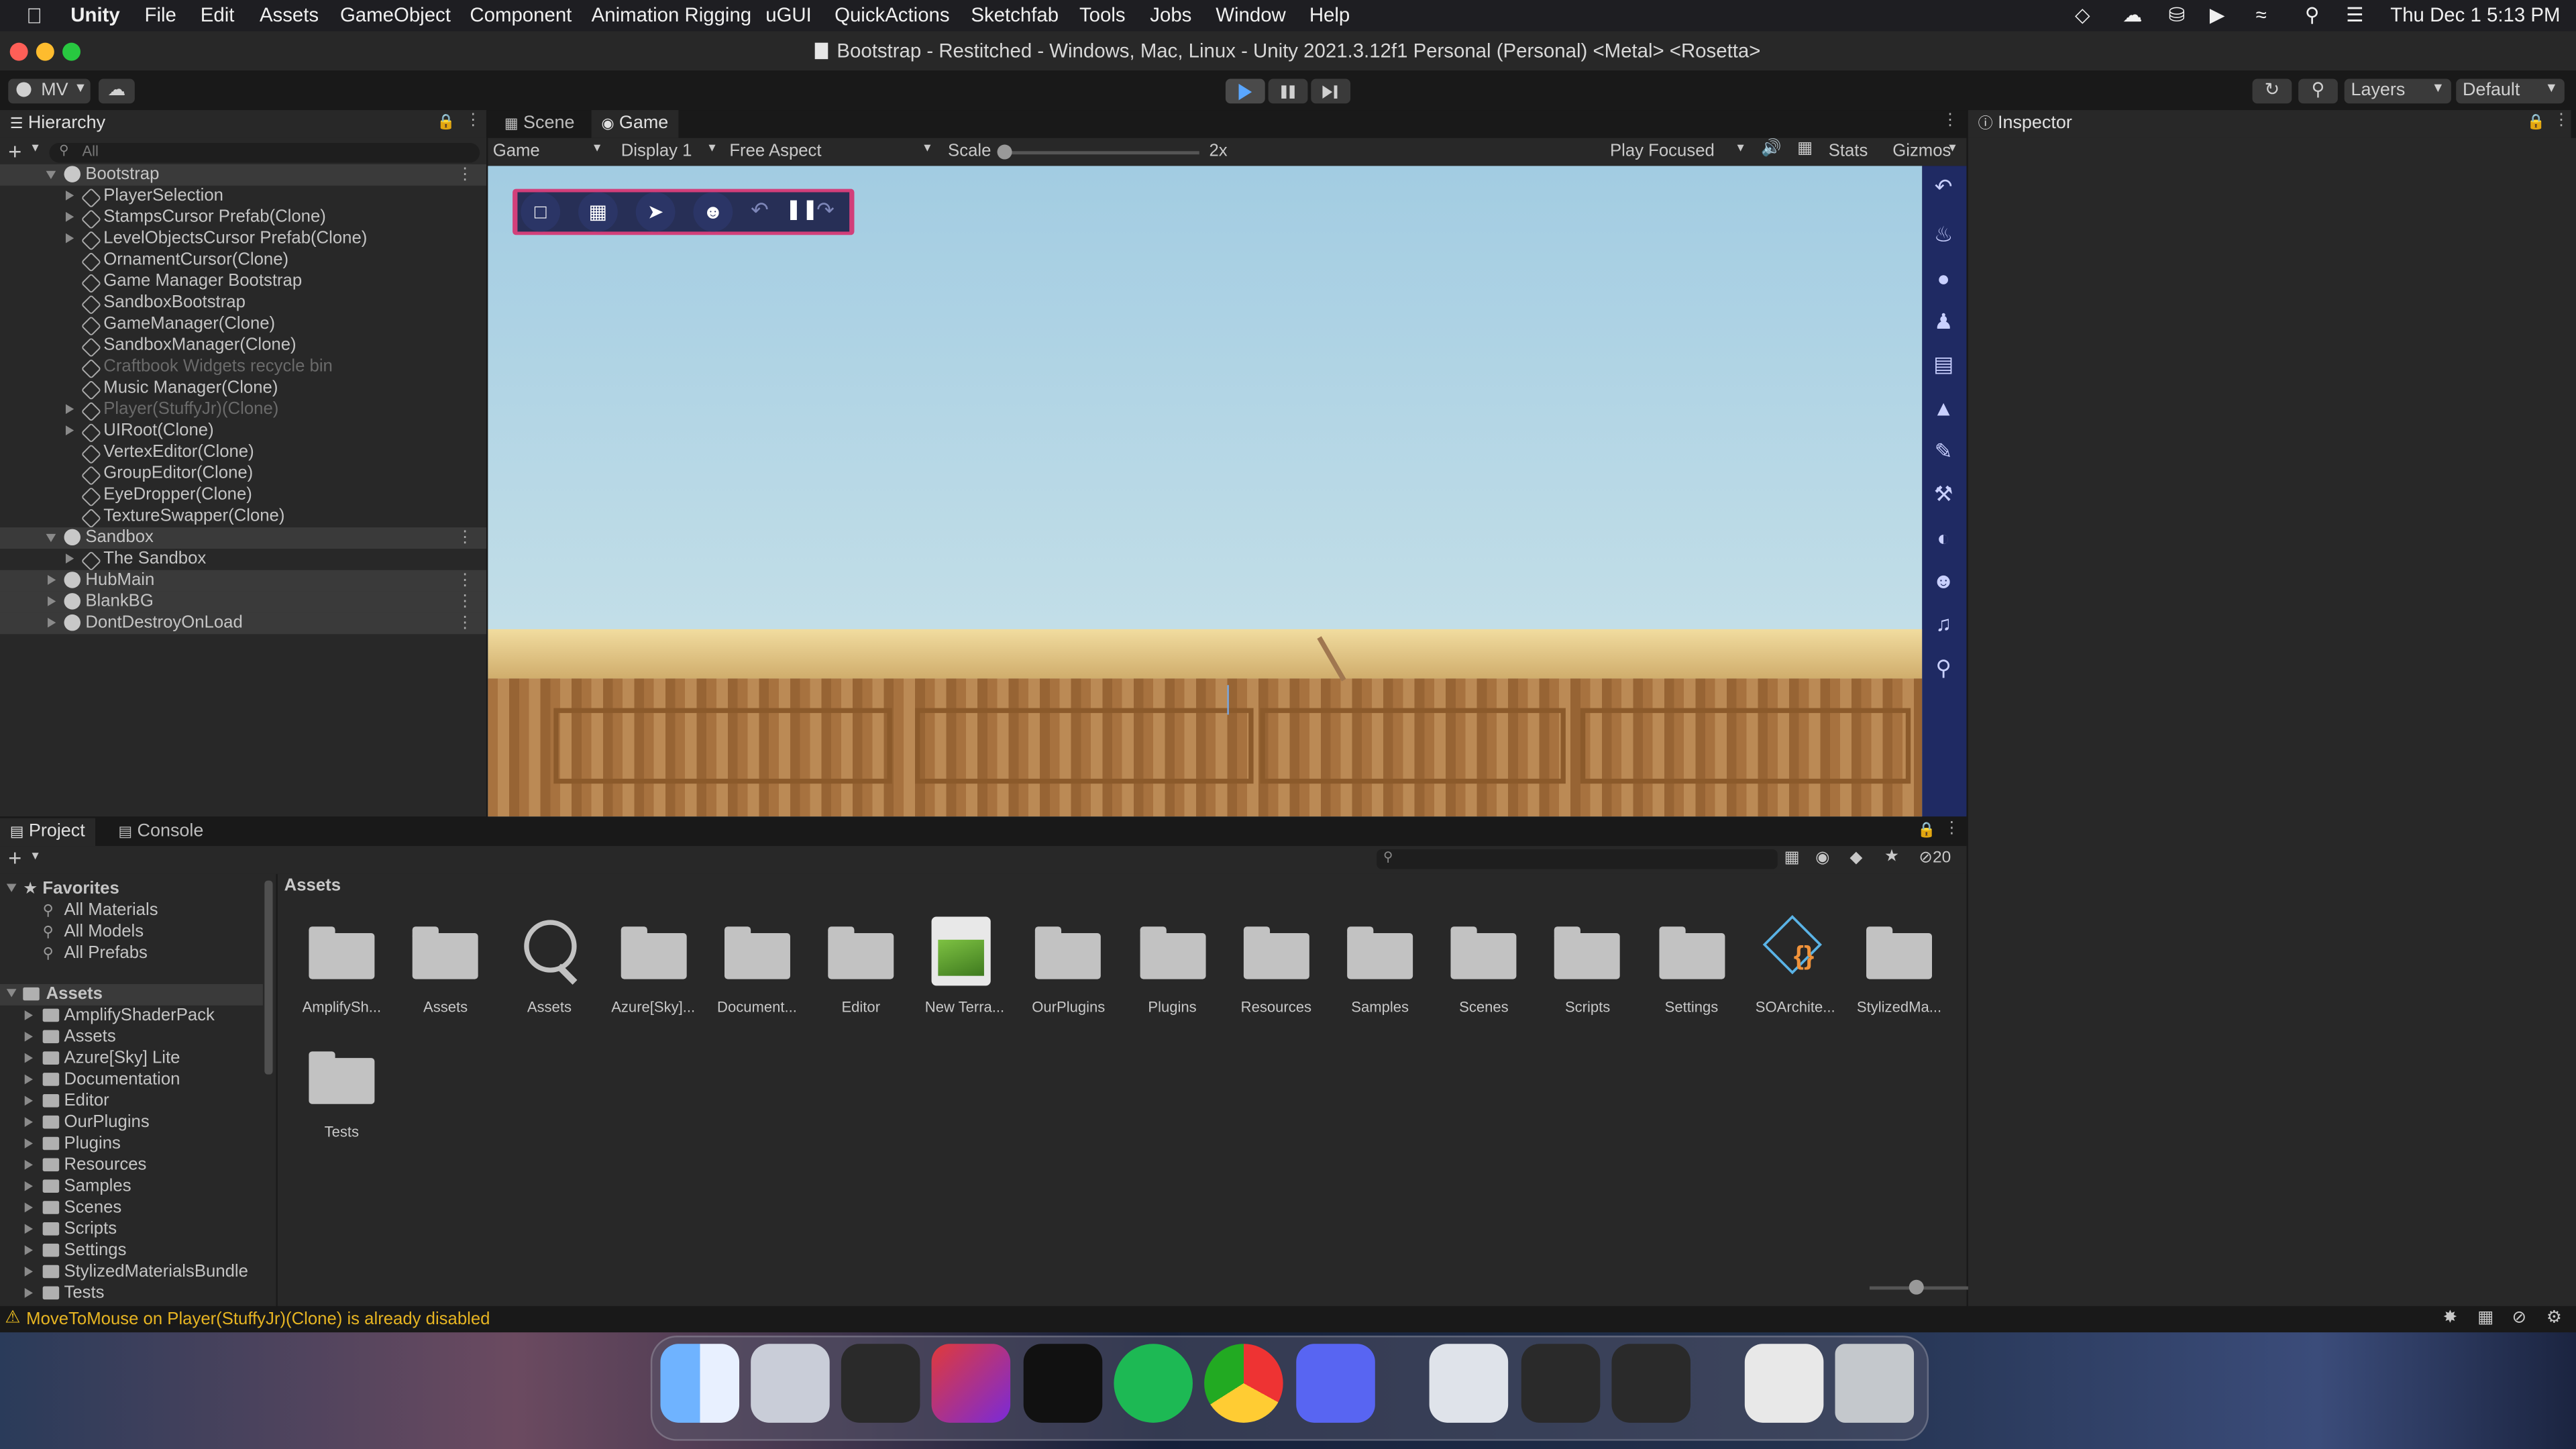  I want to click on hierarchy-row: LevelObjectsCursor Prefab(Clone), so click(243, 240).